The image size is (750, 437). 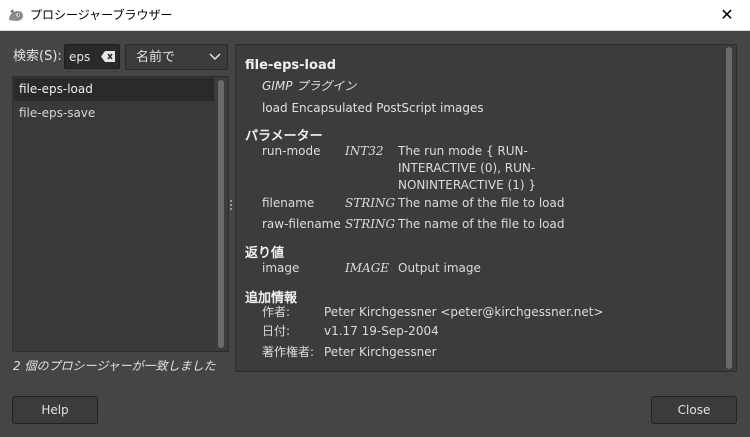 I want to click on gimp-wilber-icon, so click(x=16, y=15).